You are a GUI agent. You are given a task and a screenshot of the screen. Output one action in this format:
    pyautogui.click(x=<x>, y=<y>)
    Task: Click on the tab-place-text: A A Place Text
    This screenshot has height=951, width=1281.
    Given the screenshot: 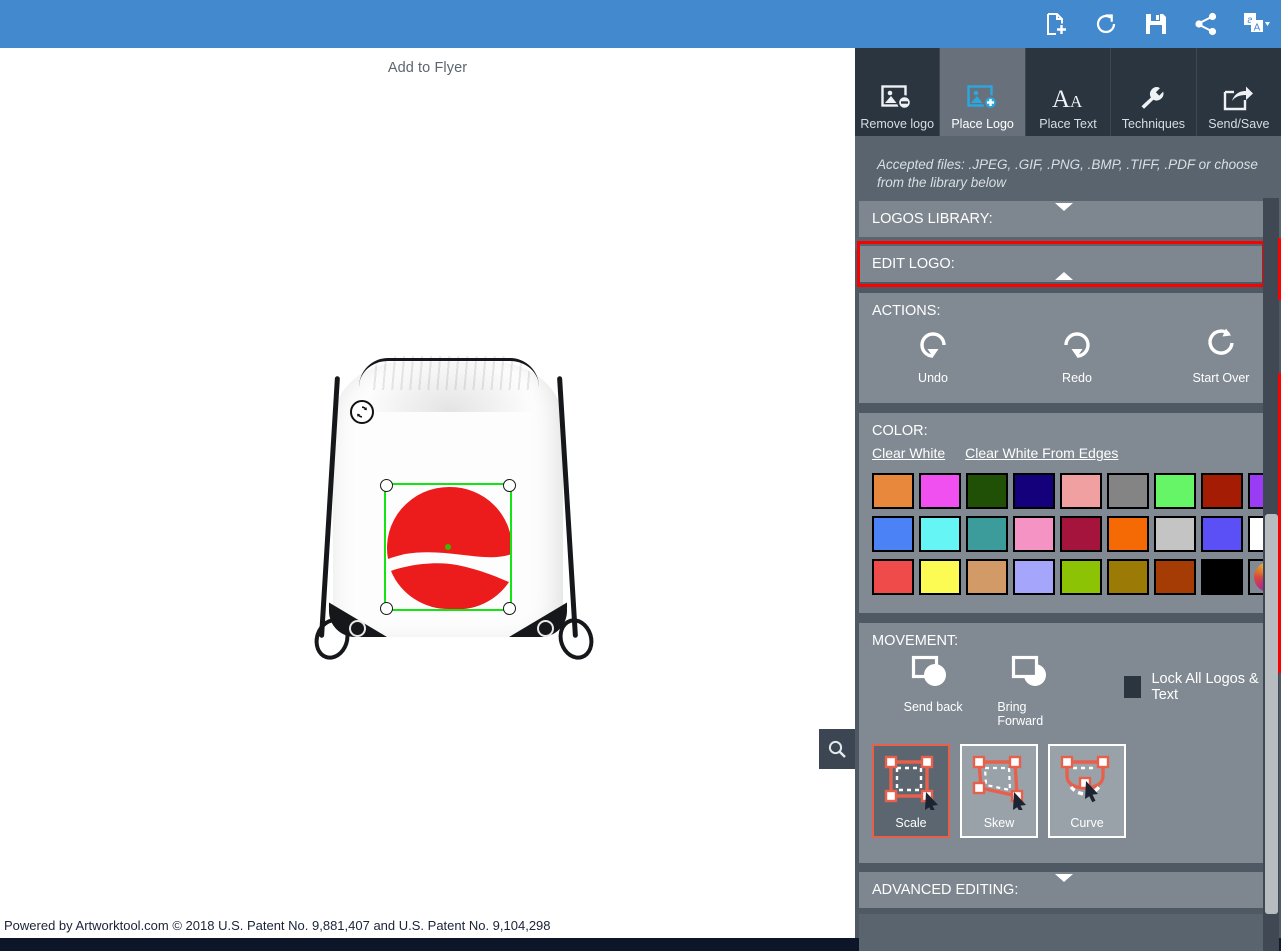 What is the action you would take?
    pyautogui.click(x=1069, y=92)
    